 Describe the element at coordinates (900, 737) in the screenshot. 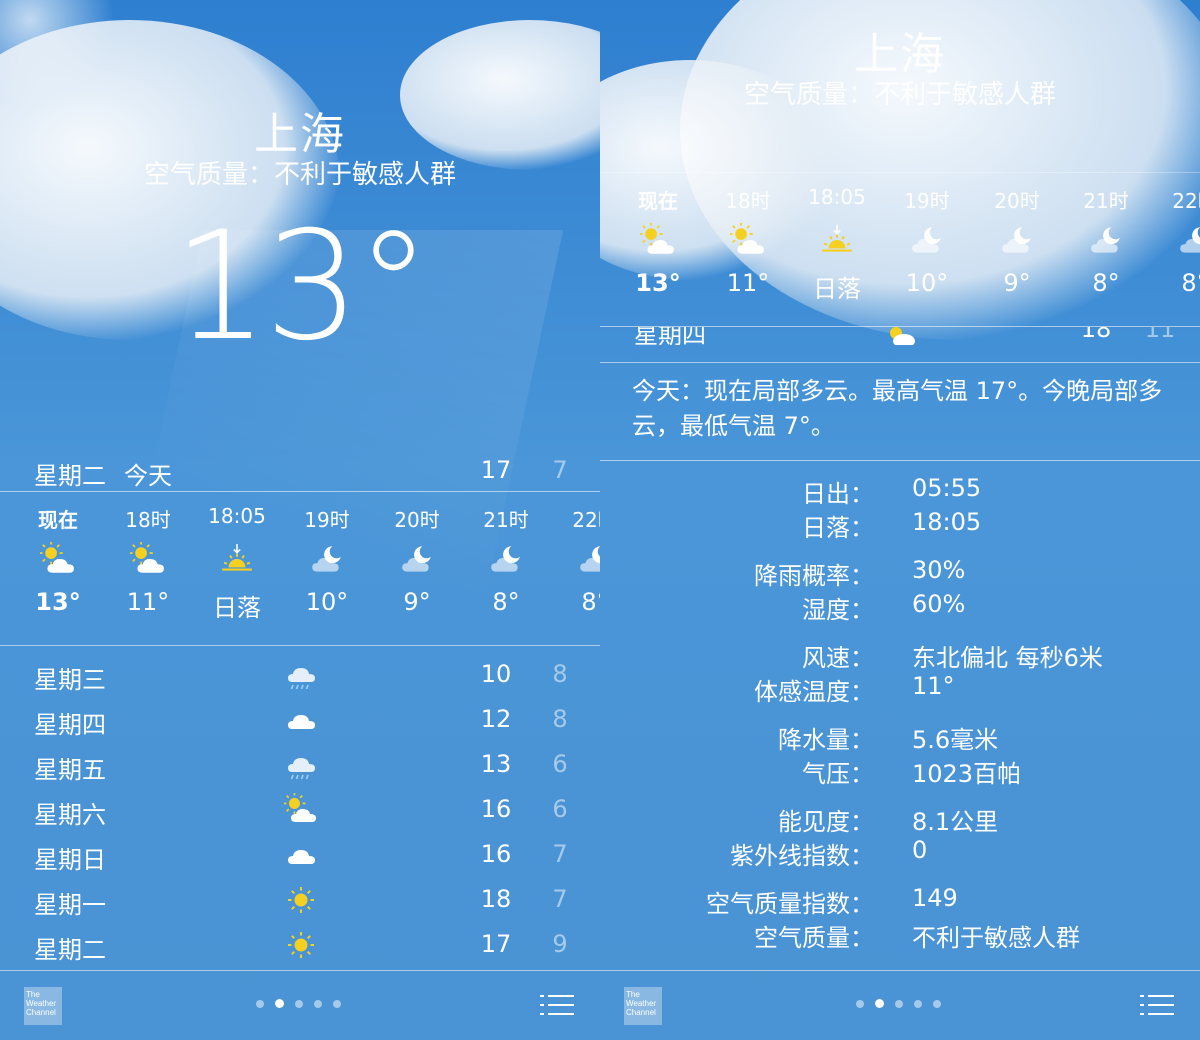

I see `detail-row: 降水量： 5.6毫米` at that location.